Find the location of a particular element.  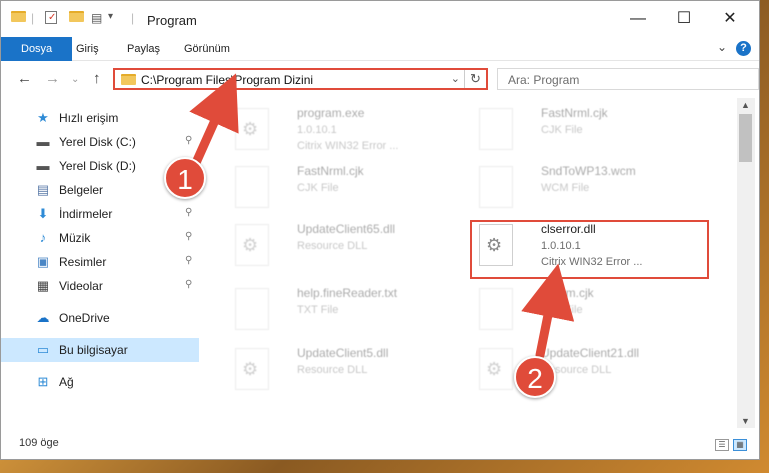

up-button: ↑ is located at coordinates (97, 78).